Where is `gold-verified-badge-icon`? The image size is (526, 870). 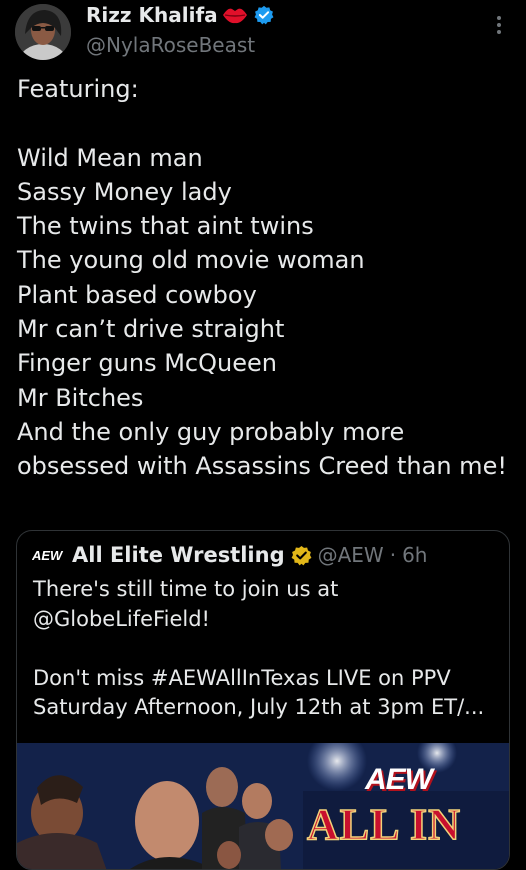 gold-verified-badge-icon is located at coordinates (301, 555).